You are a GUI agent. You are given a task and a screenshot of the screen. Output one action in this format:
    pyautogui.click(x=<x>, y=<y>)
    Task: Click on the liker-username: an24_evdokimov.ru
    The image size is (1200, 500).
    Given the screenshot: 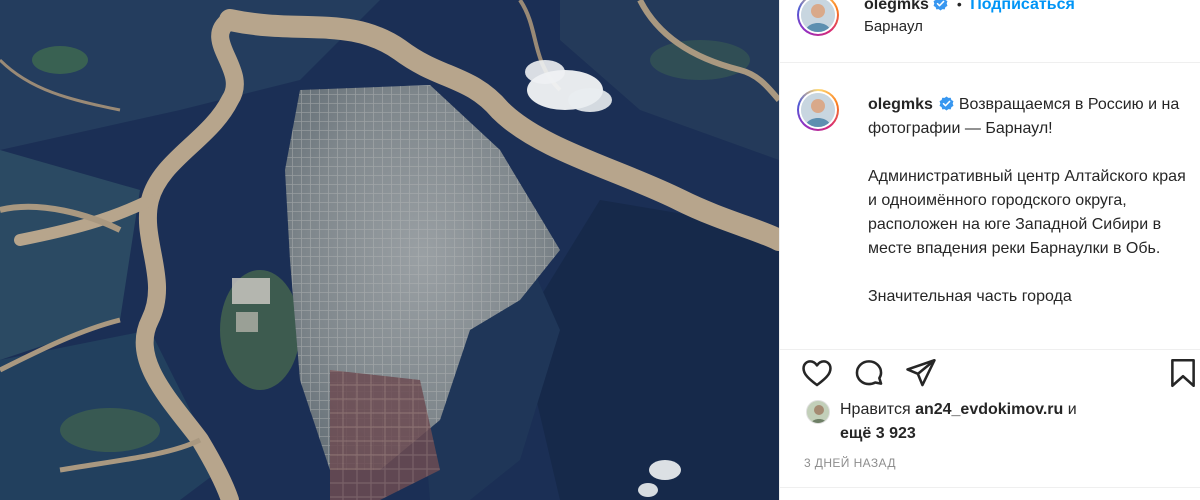 What is the action you would take?
    pyautogui.click(x=989, y=409)
    